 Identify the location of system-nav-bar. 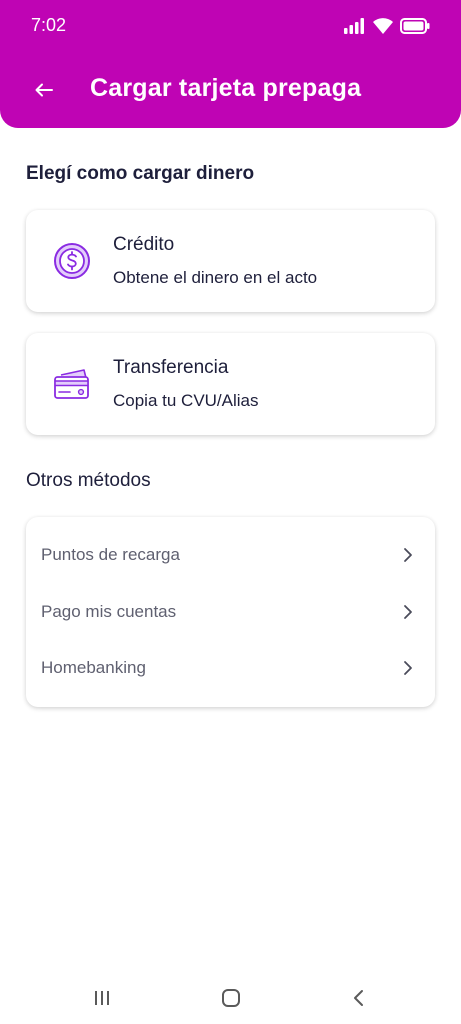
(230, 996).